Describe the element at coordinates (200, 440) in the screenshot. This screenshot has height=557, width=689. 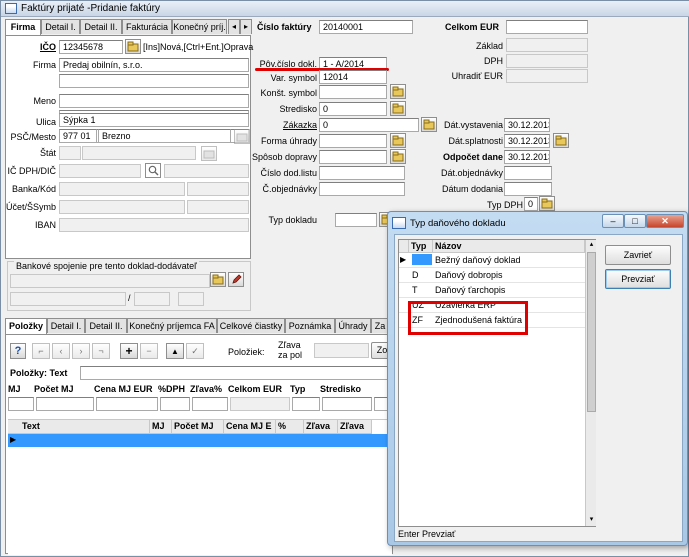
I see `items-grid-selected-row: ▶` at that location.